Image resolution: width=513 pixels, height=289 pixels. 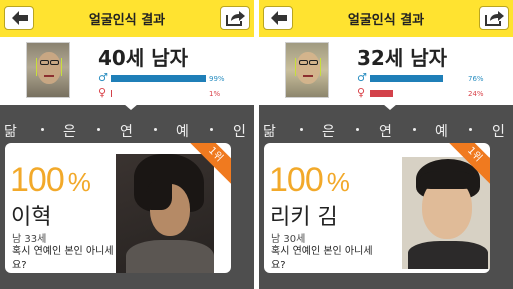 I want to click on celebrity-name: 리키 김, so click(x=304, y=217).